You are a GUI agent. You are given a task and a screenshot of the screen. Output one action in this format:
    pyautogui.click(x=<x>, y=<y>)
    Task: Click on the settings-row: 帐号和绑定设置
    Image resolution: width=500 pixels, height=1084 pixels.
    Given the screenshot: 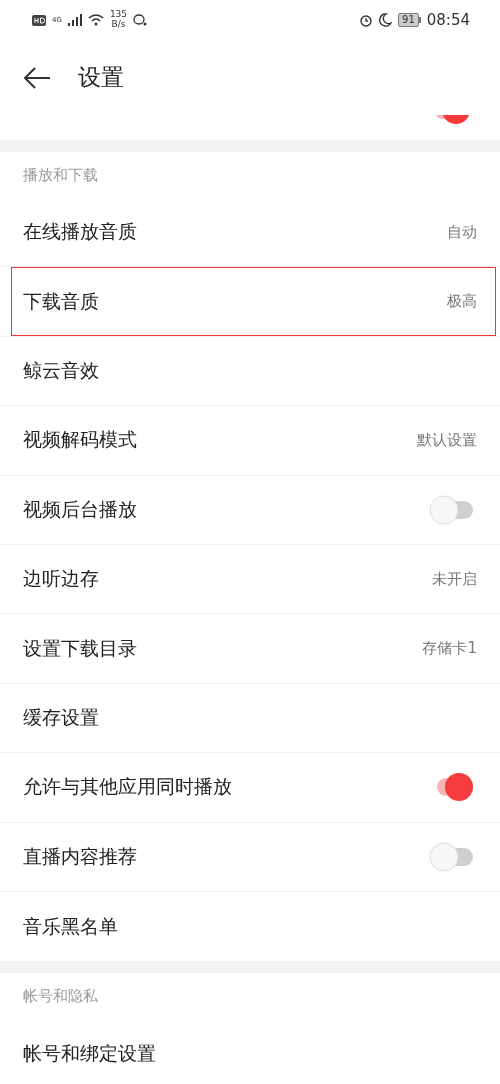 What is the action you would take?
    pyautogui.click(x=250, y=1051)
    